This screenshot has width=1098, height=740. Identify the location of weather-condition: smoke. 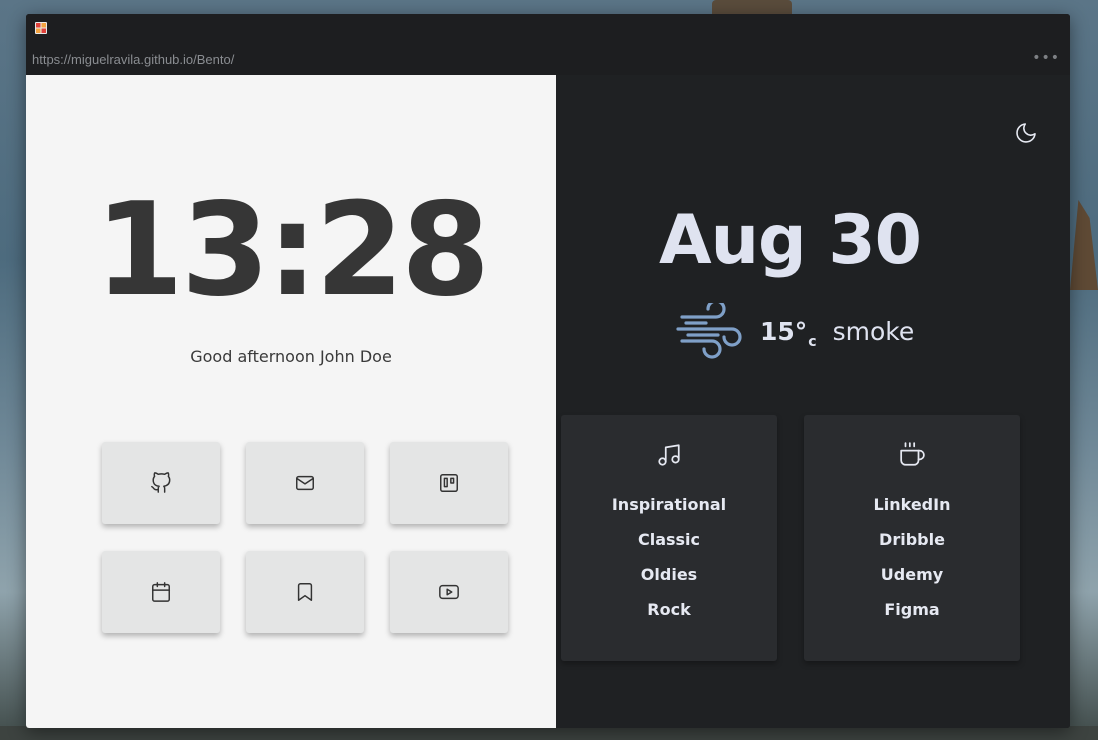
(873, 331).